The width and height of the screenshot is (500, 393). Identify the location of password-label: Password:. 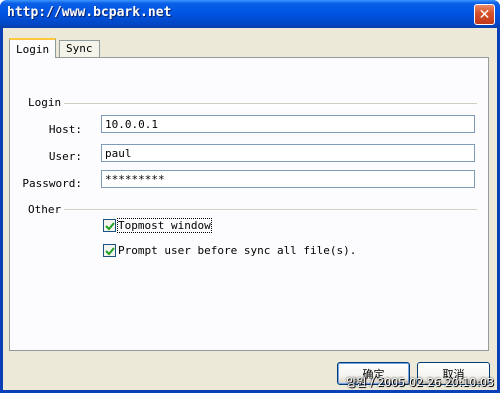
(52, 183).